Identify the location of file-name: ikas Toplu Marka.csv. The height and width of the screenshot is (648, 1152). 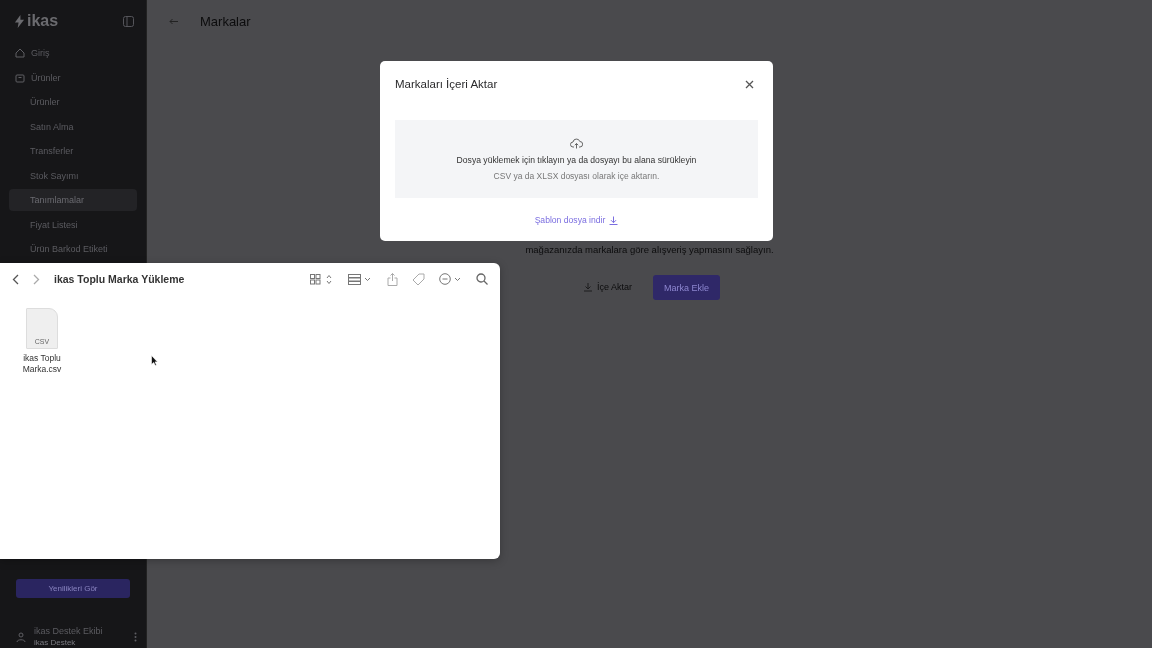
(42, 364).